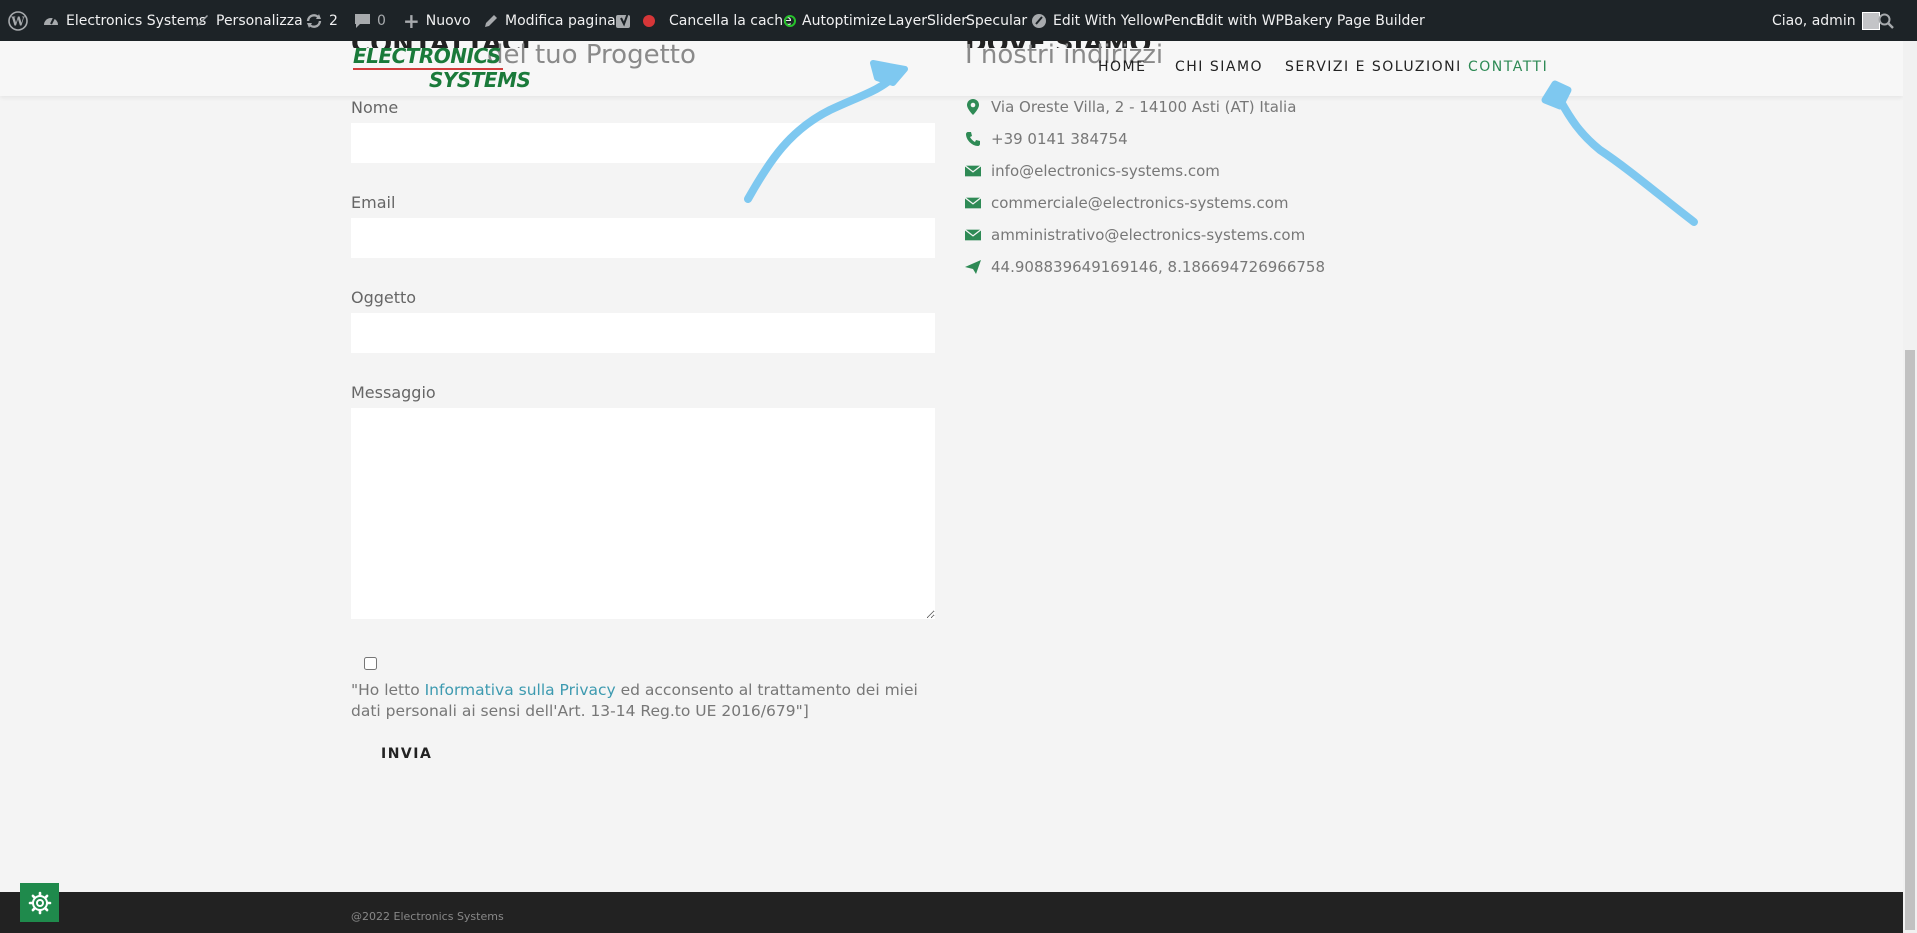  What do you see at coordinates (393, 392) in the screenshot?
I see `message-label: Messaggio` at bounding box center [393, 392].